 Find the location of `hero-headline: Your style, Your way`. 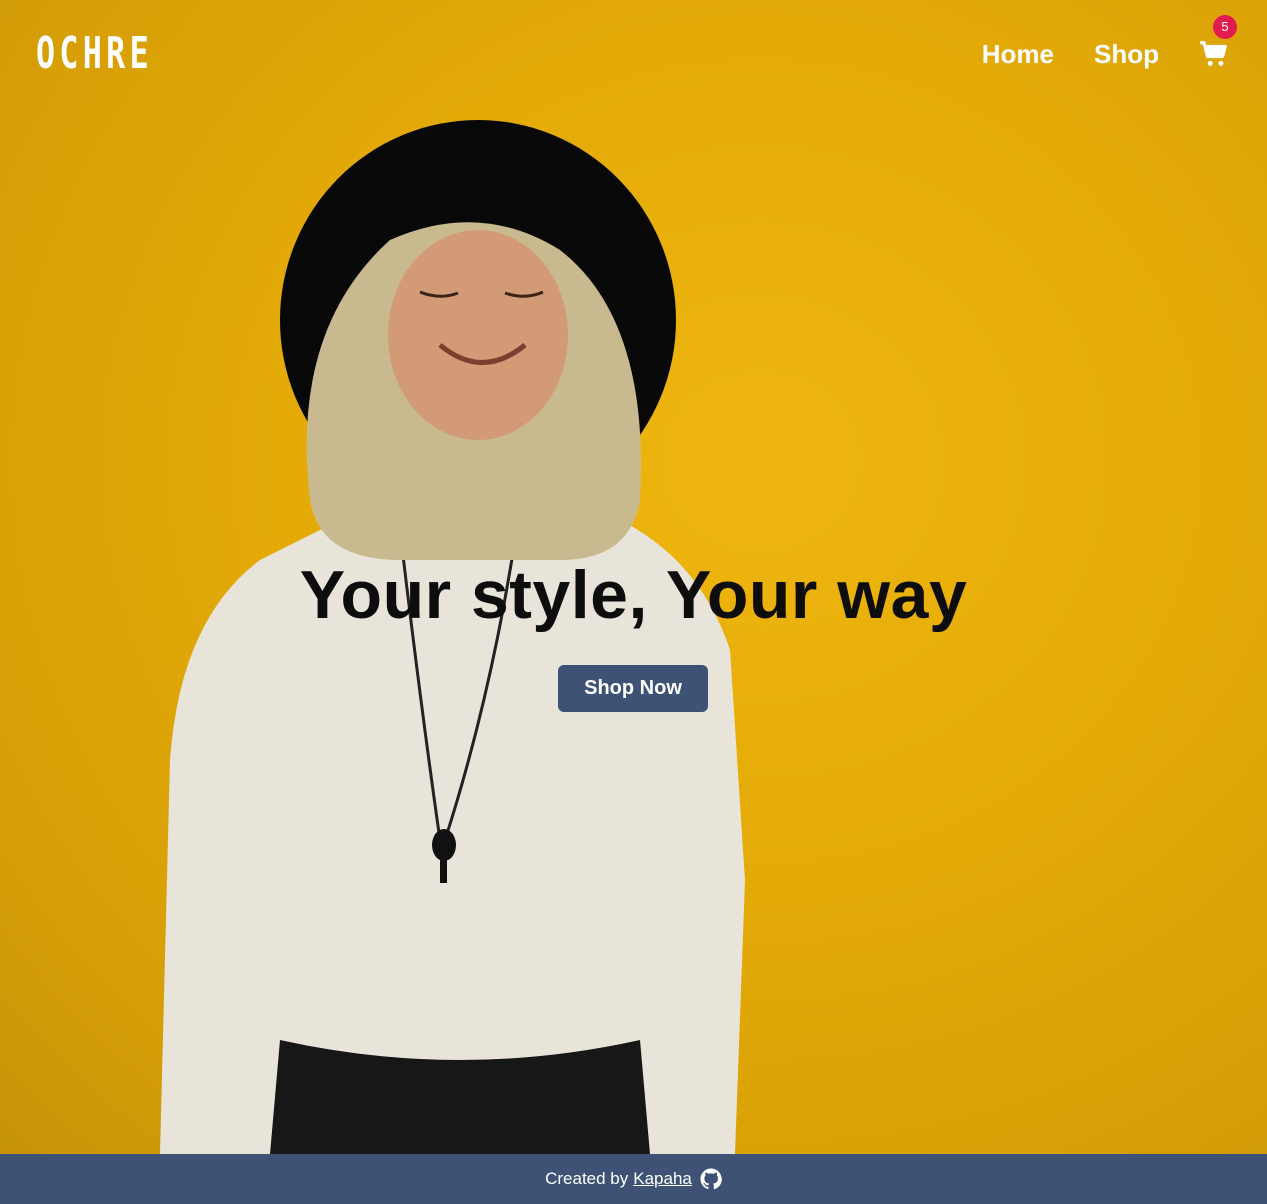

hero-headline: Your style, Your way is located at coordinates (633, 595).